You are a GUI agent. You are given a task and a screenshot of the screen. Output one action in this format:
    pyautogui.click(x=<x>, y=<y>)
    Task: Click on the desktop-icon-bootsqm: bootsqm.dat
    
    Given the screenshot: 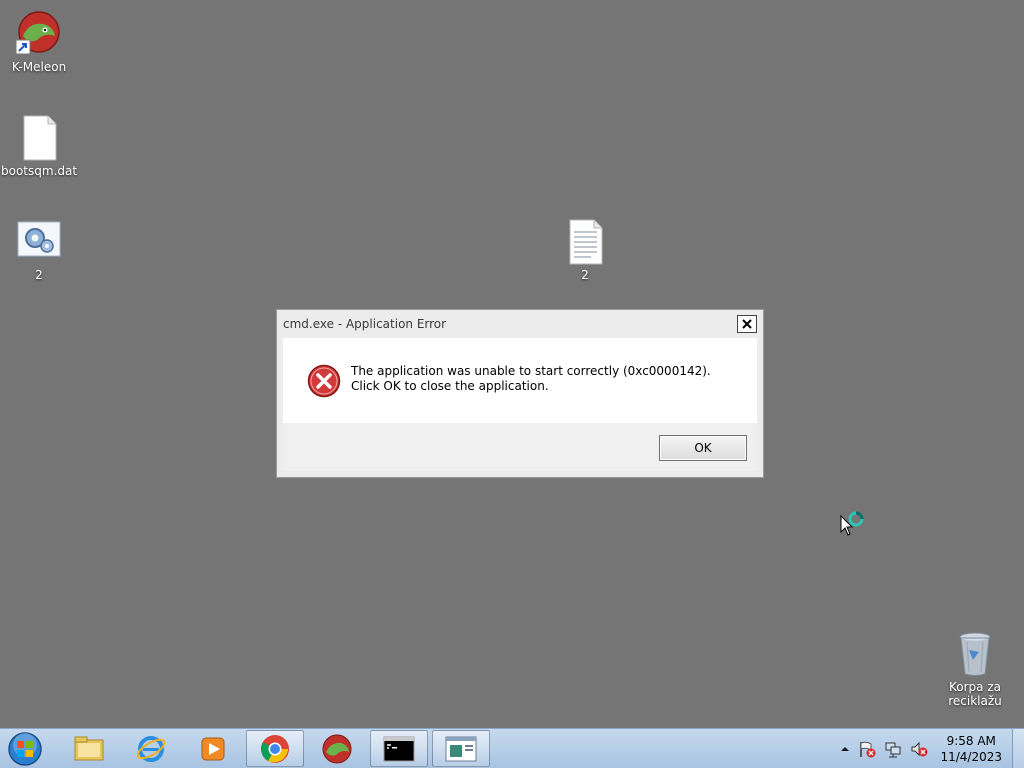 What is the action you would take?
    pyautogui.click(x=39, y=146)
    